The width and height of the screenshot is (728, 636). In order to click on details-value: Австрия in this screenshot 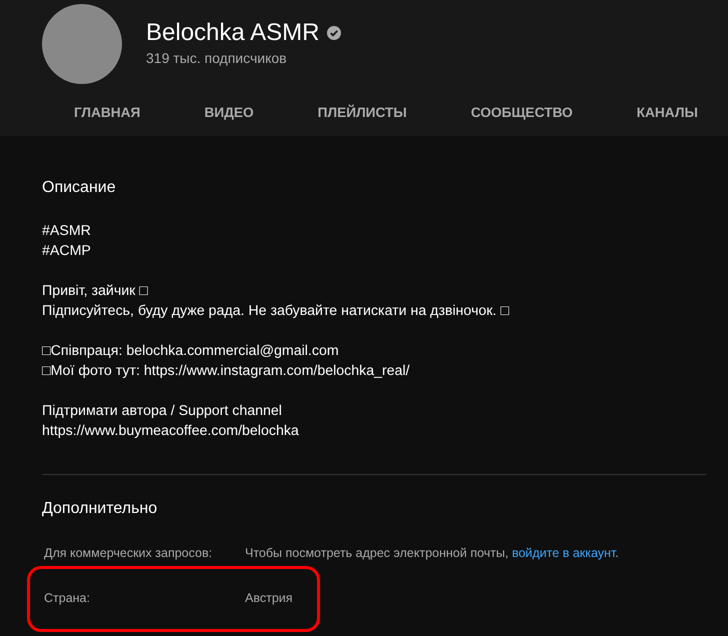, I will do `click(269, 598)`.